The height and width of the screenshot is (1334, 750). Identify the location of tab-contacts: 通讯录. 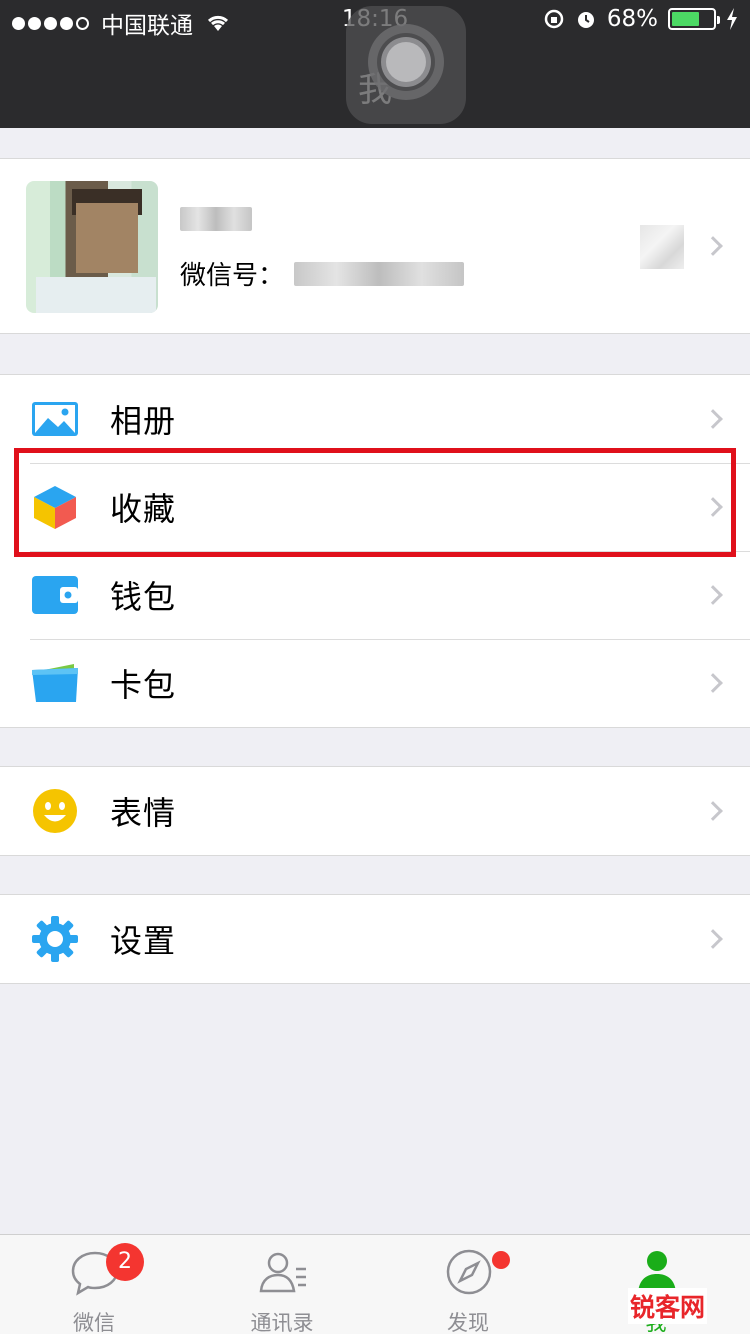
(282, 1284).